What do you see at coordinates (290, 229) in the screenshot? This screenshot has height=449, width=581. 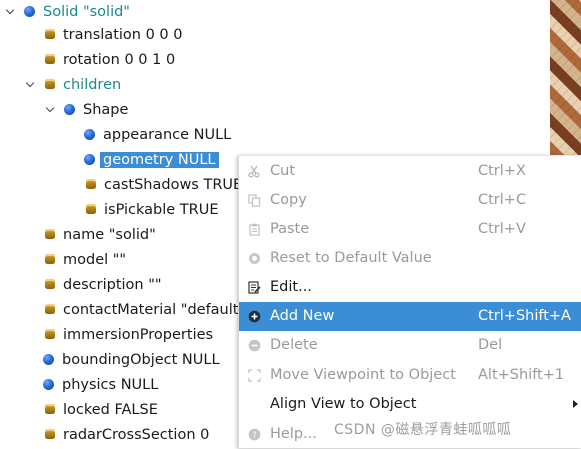 I see `menu-item-label: Paste` at bounding box center [290, 229].